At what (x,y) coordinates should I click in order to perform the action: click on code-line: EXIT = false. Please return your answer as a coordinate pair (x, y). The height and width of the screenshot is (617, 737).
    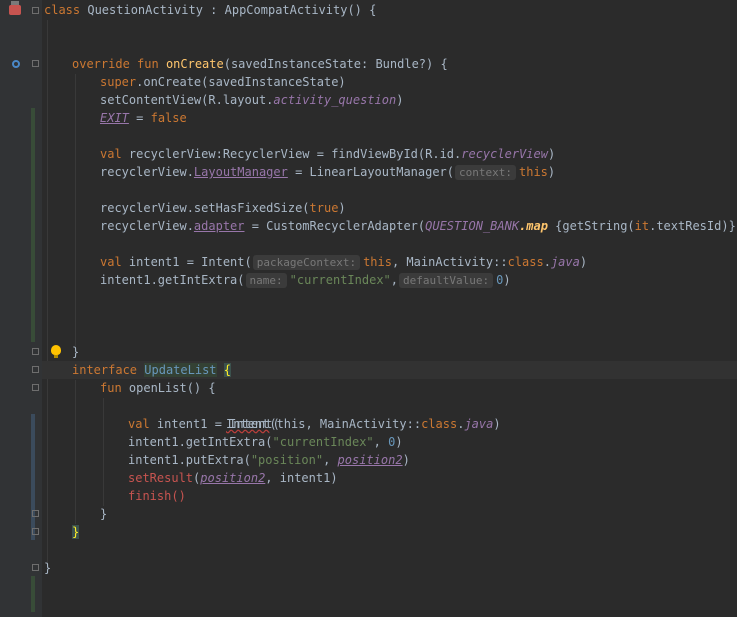
    Looking at the image, I should click on (143, 118).